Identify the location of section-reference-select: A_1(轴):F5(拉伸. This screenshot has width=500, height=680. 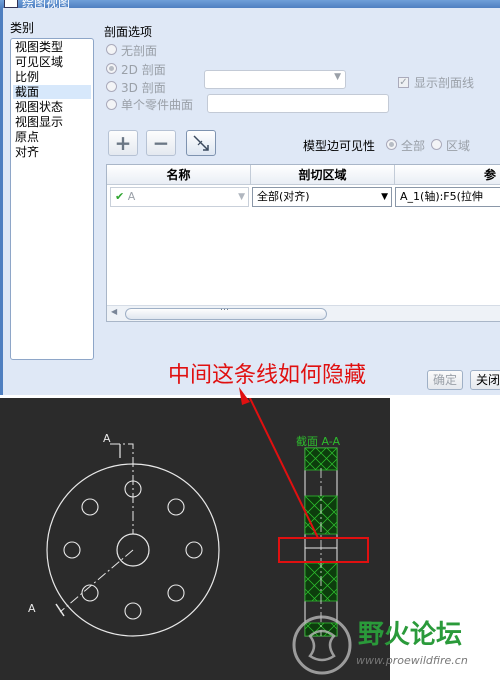
(447, 197).